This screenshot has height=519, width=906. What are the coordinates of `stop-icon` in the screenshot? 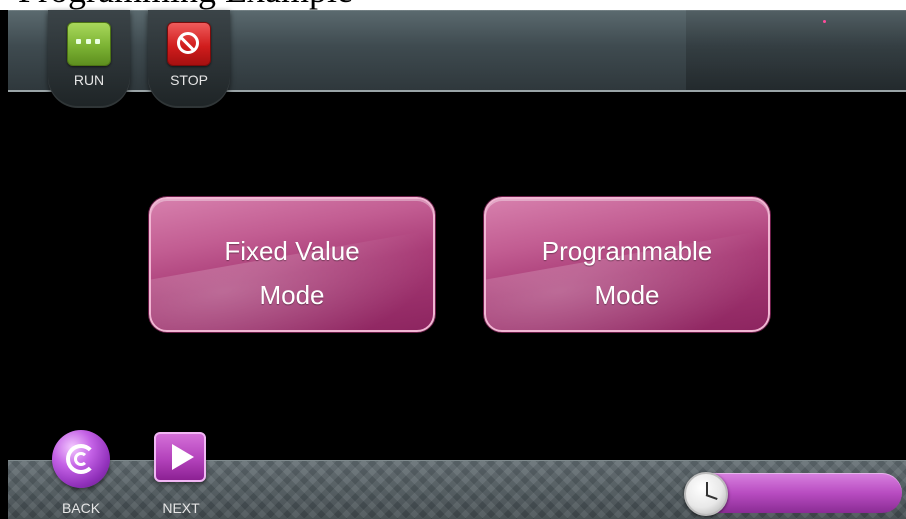 It's located at (189, 44).